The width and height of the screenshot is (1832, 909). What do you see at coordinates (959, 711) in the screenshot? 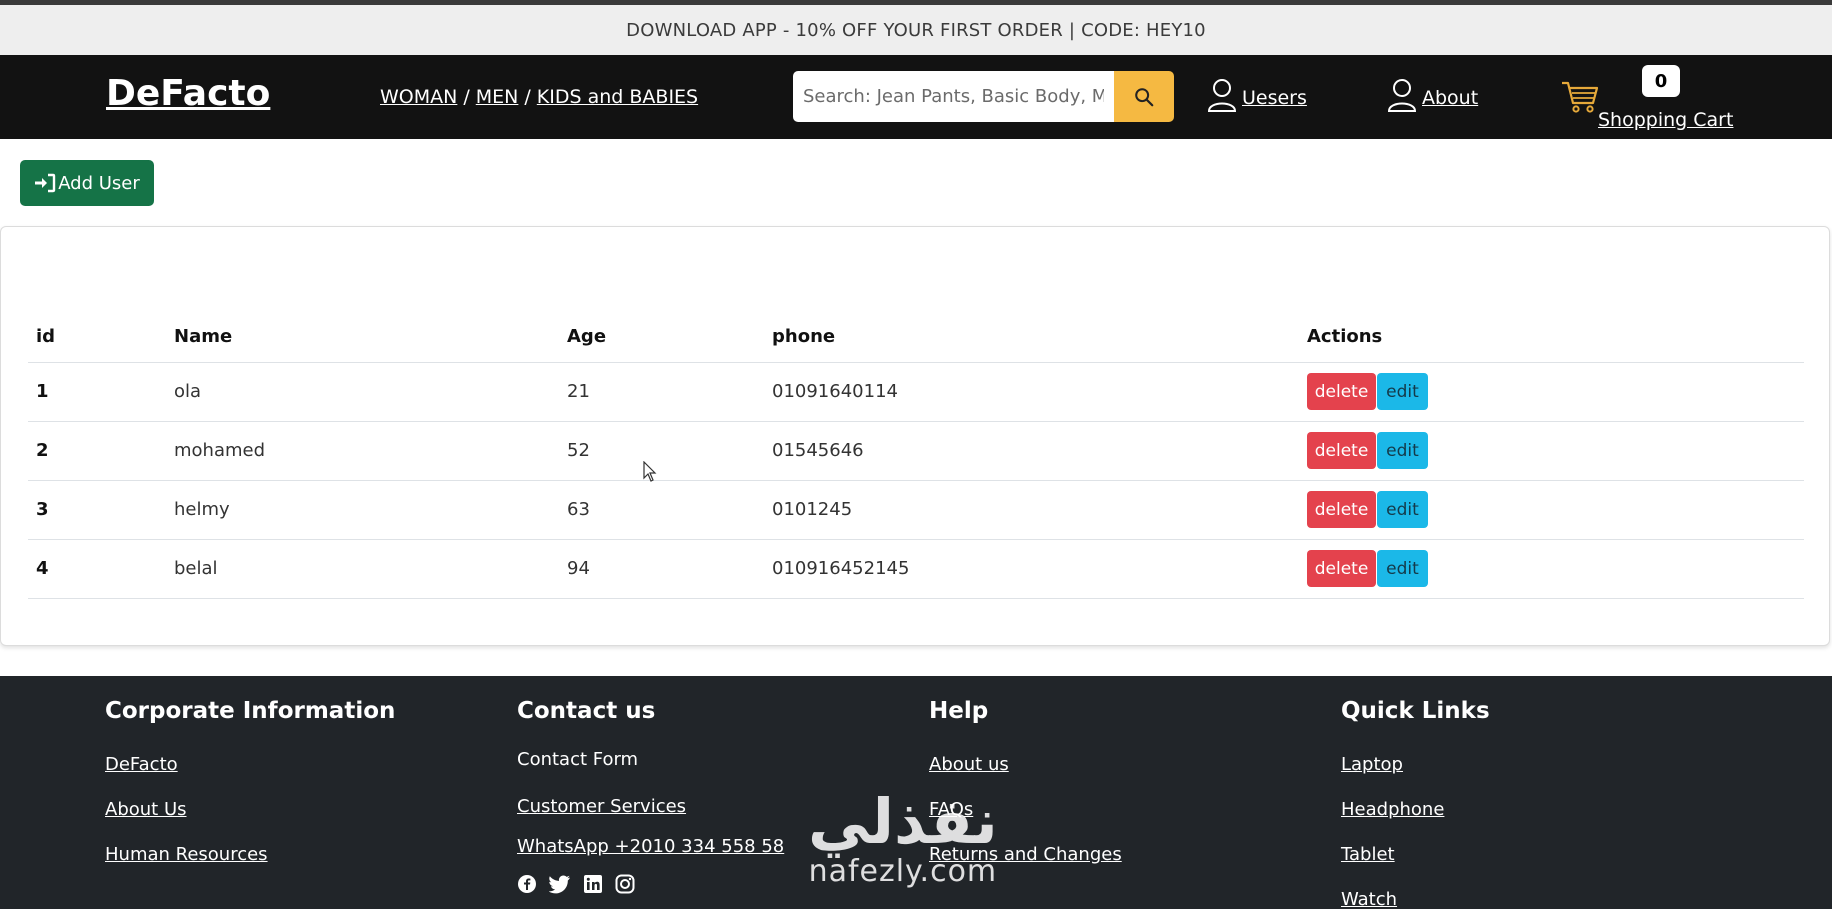
I see `footer-help-title: Help` at bounding box center [959, 711].